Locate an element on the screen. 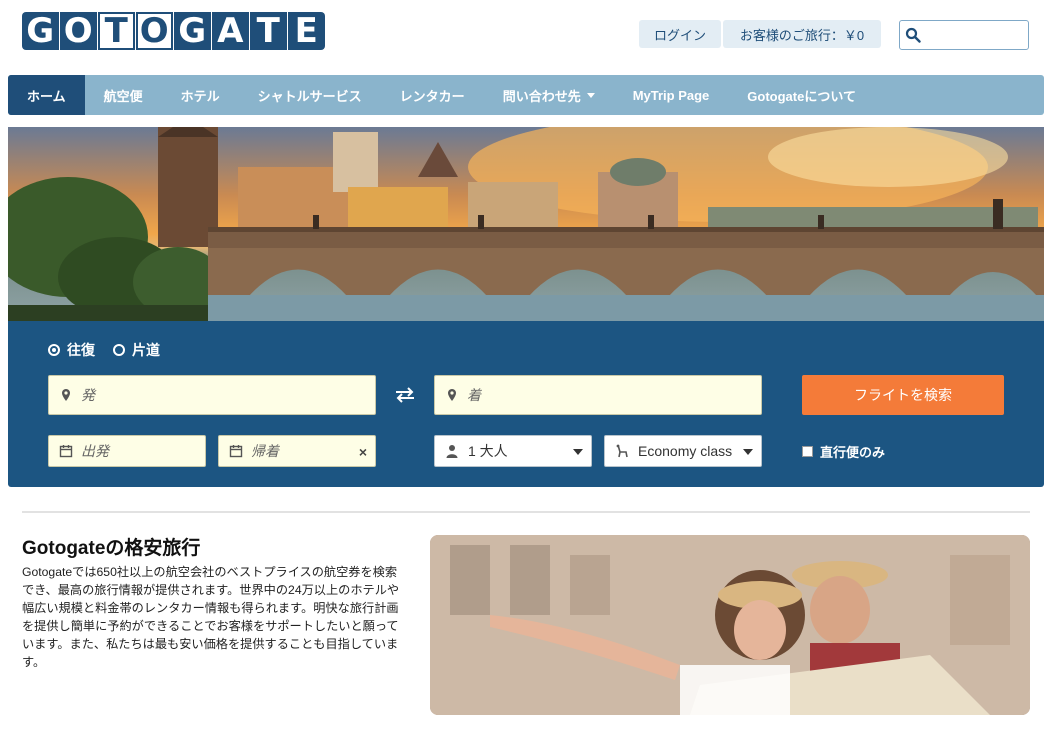 The height and width of the screenshot is (735, 1056). seat-icon is located at coordinates (622, 451).